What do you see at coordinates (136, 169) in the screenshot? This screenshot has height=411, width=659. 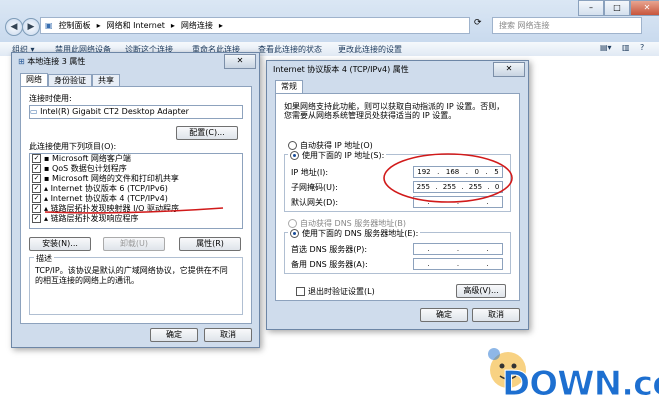 I see `list-item: ✓ ▪ QoS 数据包计划程序` at bounding box center [136, 169].